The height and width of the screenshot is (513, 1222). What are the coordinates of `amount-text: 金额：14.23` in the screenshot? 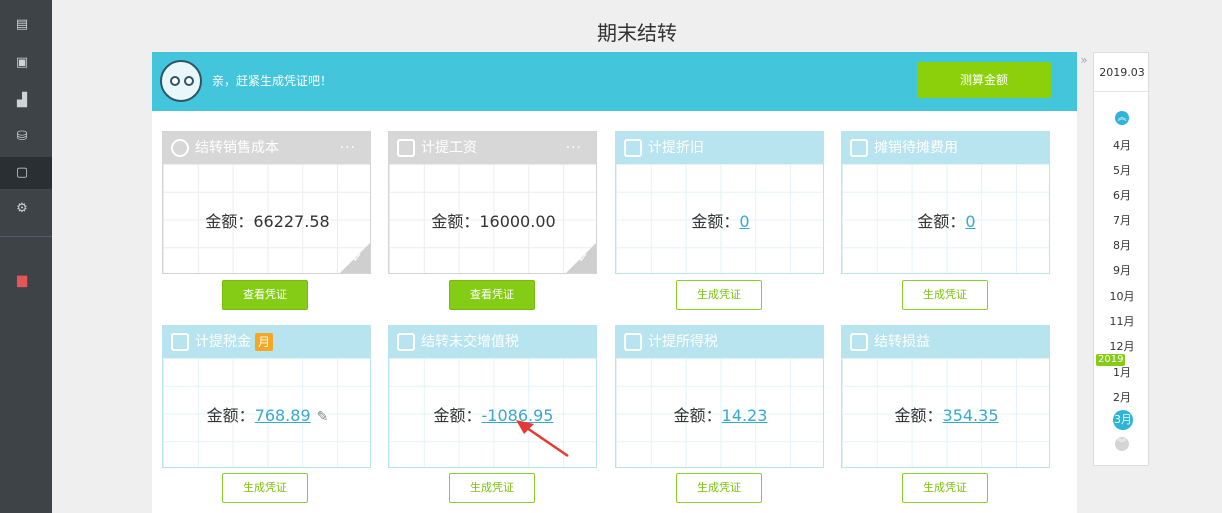 It's located at (720, 415).